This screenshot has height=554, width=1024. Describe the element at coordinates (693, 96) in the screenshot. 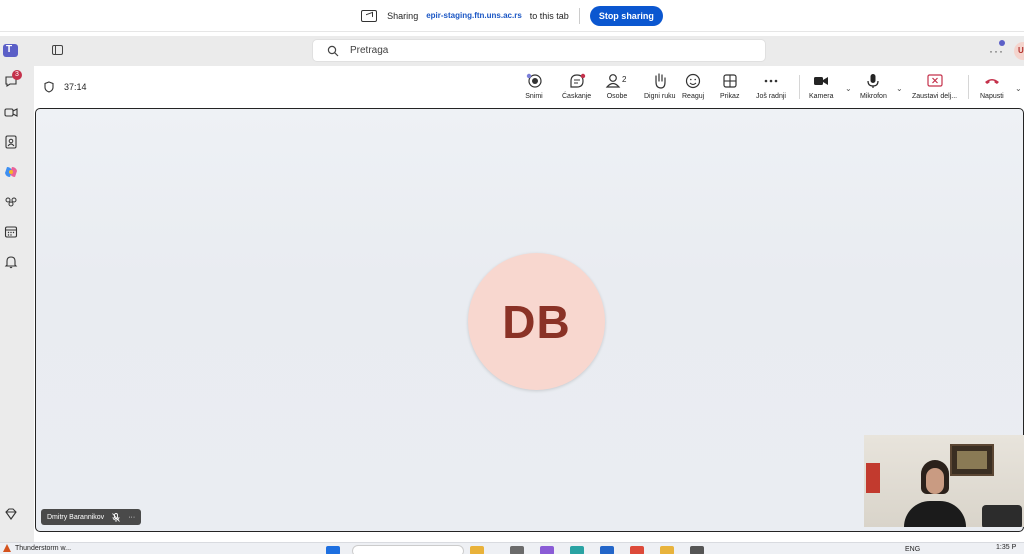

I see `react-label: Reaguj` at that location.